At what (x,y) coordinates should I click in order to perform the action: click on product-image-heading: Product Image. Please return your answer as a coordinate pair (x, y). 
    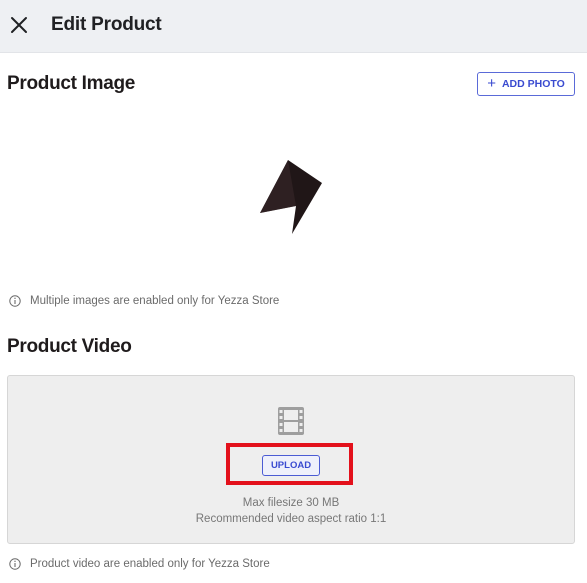
    Looking at the image, I should click on (71, 83).